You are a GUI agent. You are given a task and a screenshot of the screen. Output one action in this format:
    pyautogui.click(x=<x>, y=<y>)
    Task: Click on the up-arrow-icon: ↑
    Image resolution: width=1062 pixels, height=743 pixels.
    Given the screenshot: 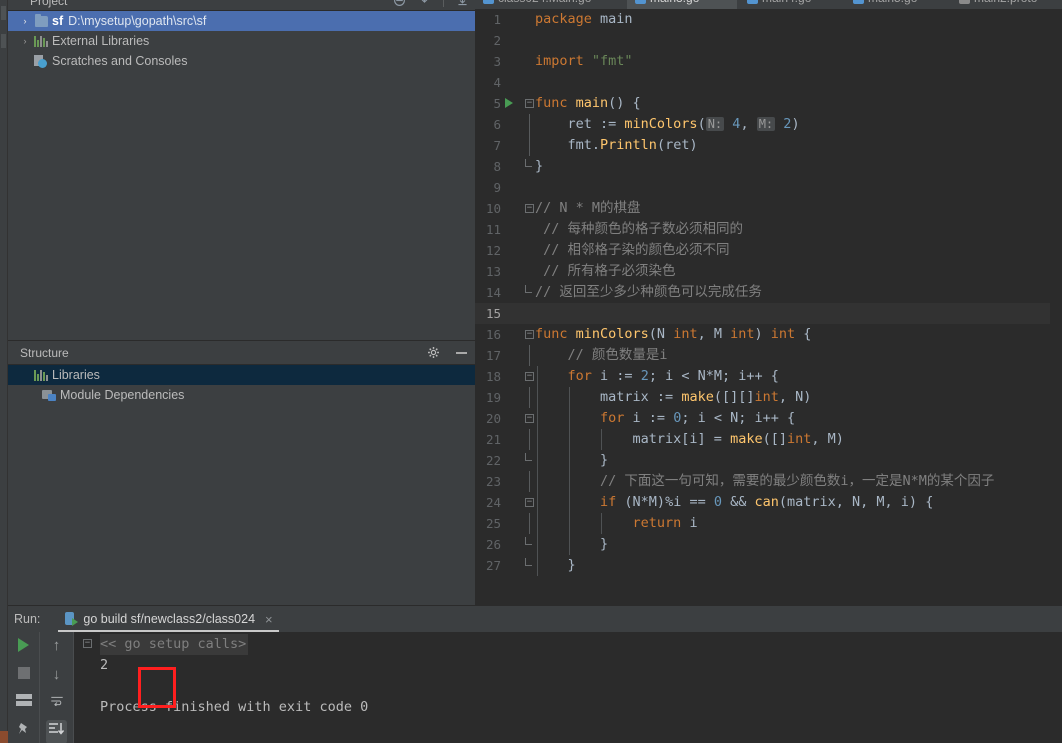 What is the action you would take?
    pyautogui.click(x=57, y=645)
    